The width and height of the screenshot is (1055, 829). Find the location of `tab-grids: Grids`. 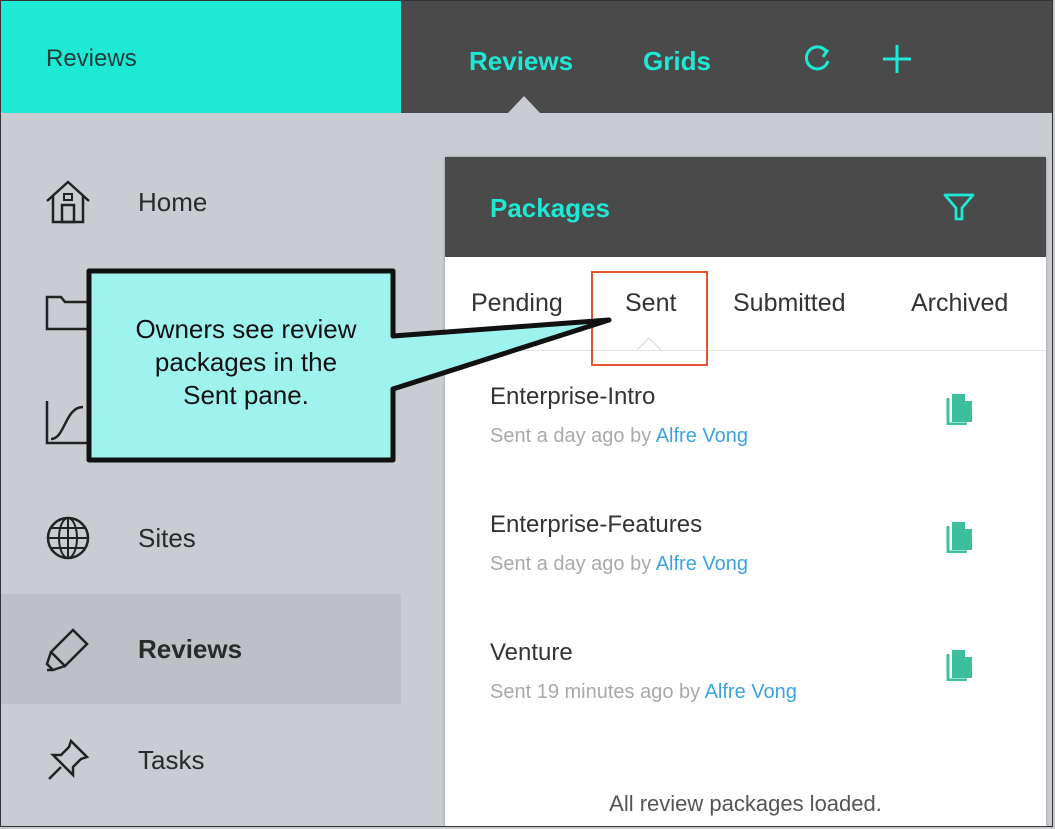

tab-grids: Grids is located at coordinates (677, 61).